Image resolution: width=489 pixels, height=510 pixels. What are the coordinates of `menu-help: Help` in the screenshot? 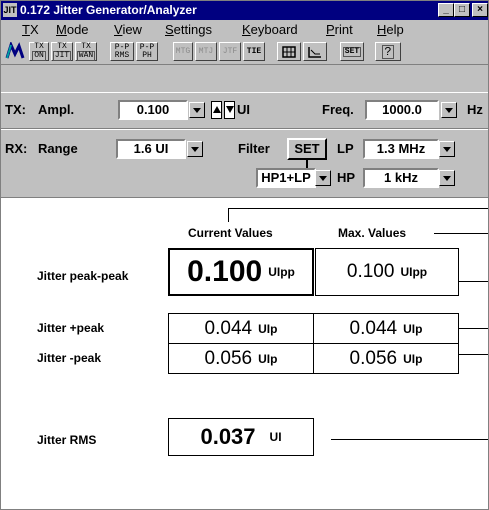 It's located at (390, 29).